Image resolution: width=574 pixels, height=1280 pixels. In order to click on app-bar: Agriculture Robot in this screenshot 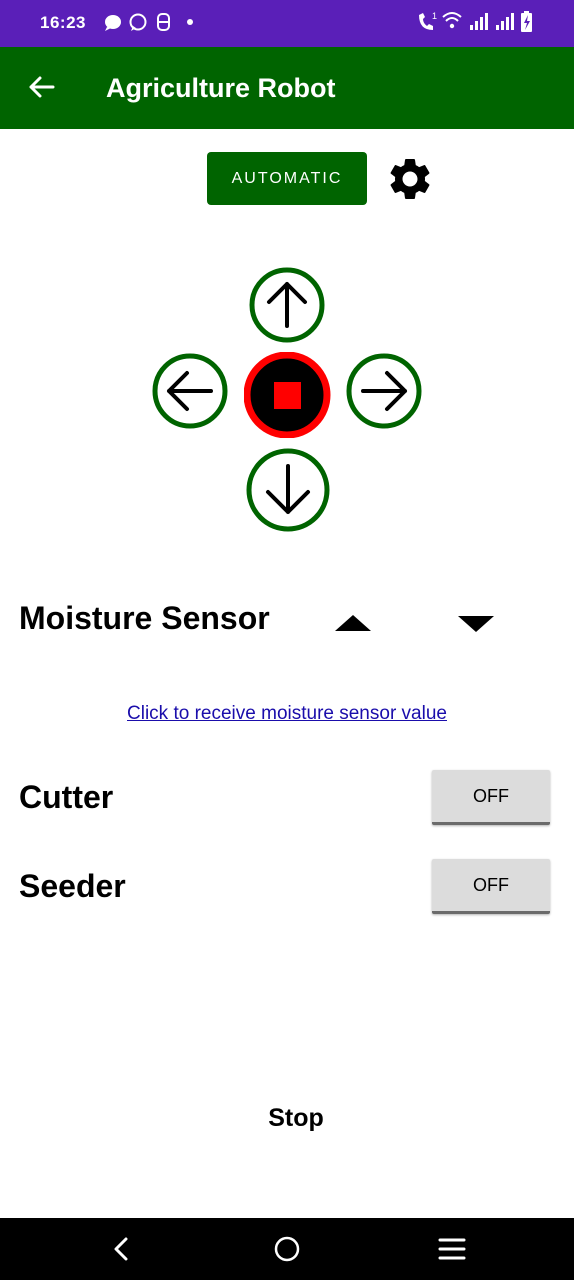, I will do `click(287, 88)`.